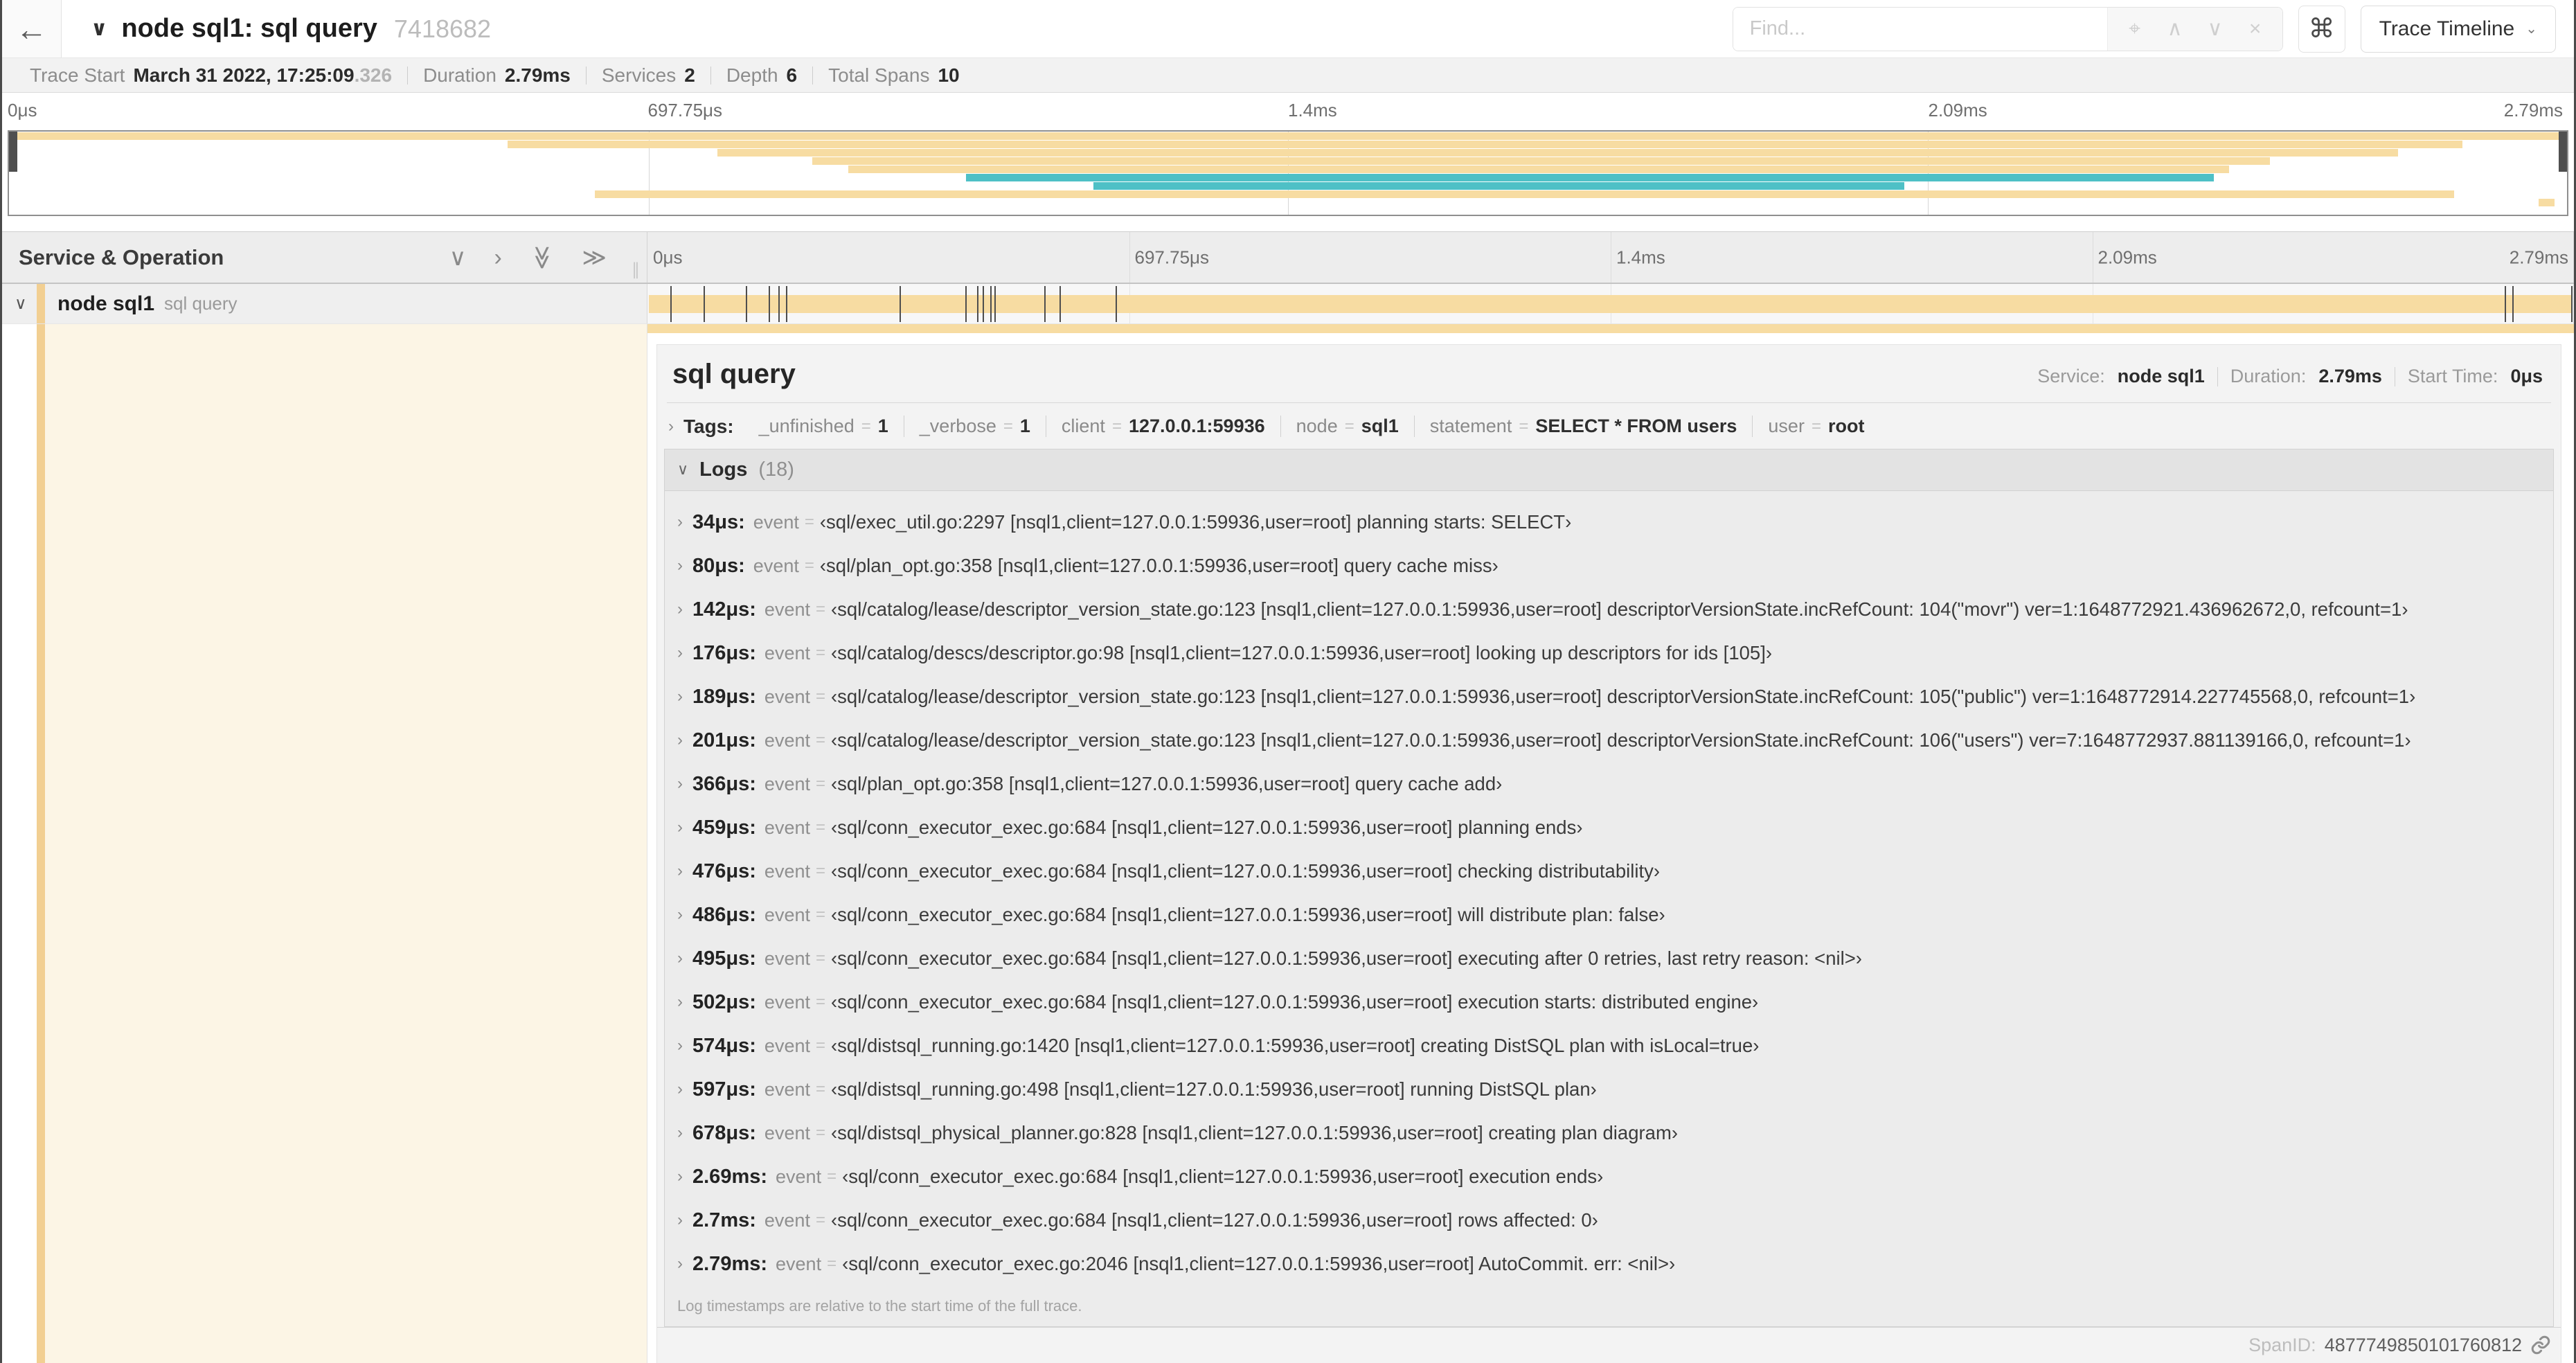 Image resolution: width=2576 pixels, height=1363 pixels. What do you see at coordinates (1083, 427) in the screenshot?
I see `tag-key: client` at bounding box center [1083, 427].